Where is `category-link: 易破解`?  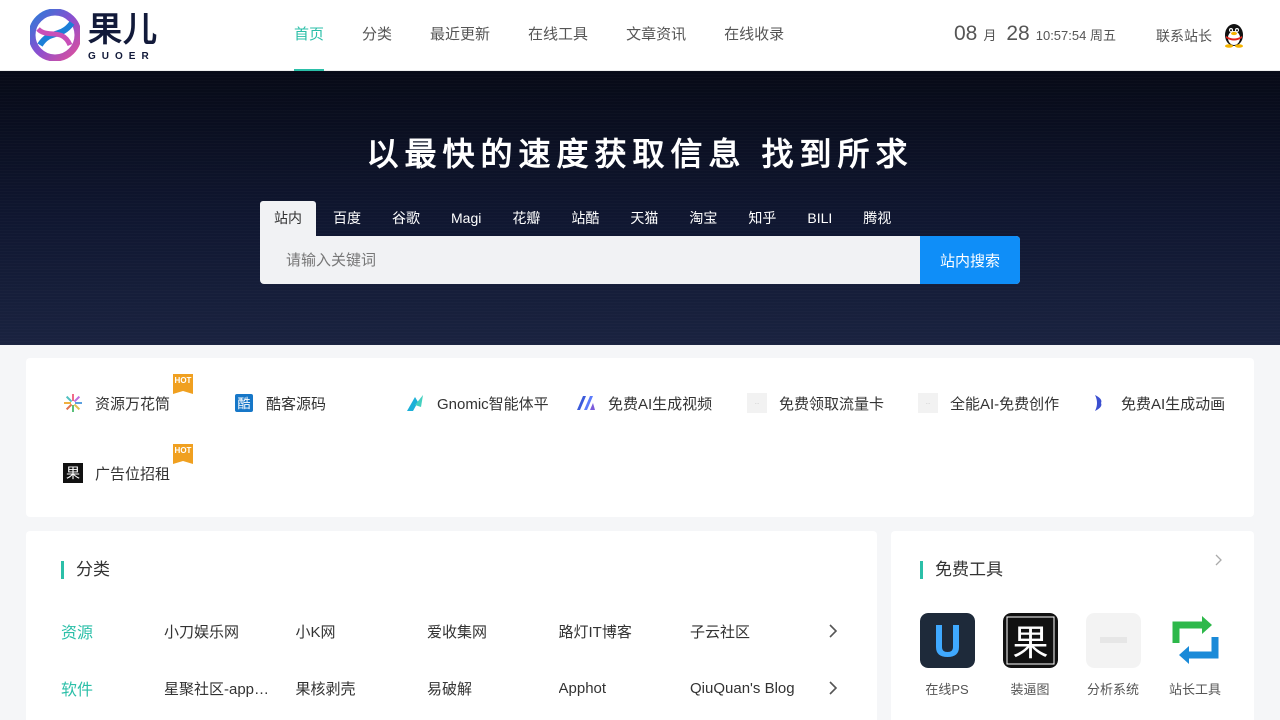 category-link: 易破解 is located at coordinates (493, 688).